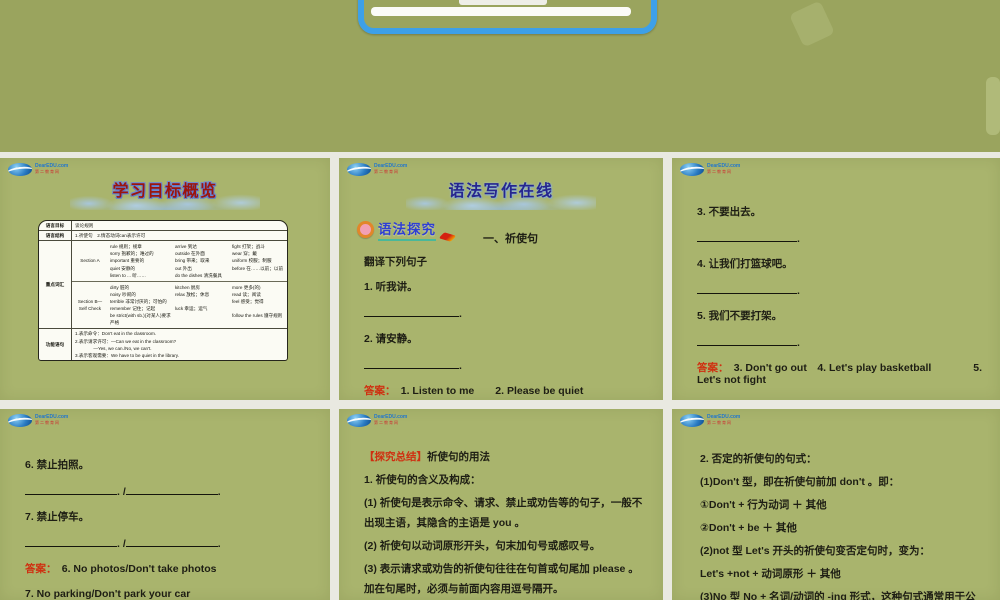 The height and width of the screenshot is (600, 1000). What do you see at coordinates (506, 339) in the screenshot?
I see `text-line: 2. 请安静。` at bounding box center [506, 339].